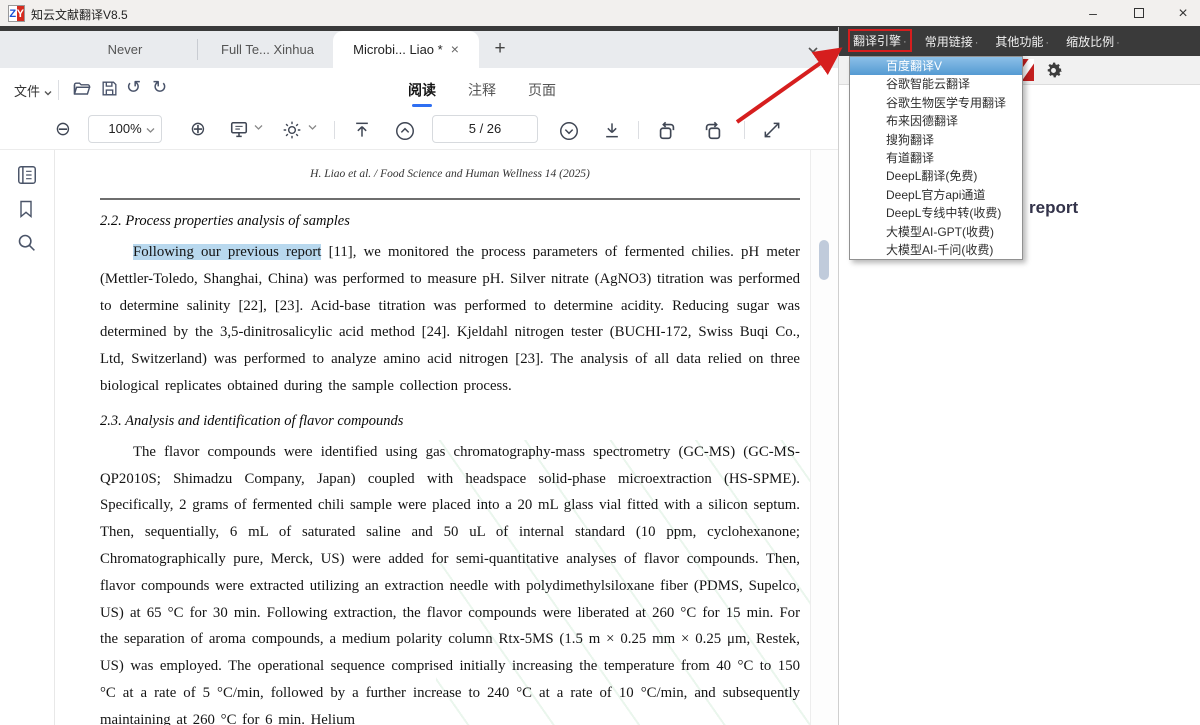 This screenshot has height=725, width=1200. I want to click on next-page-icon, so click(569, 131).